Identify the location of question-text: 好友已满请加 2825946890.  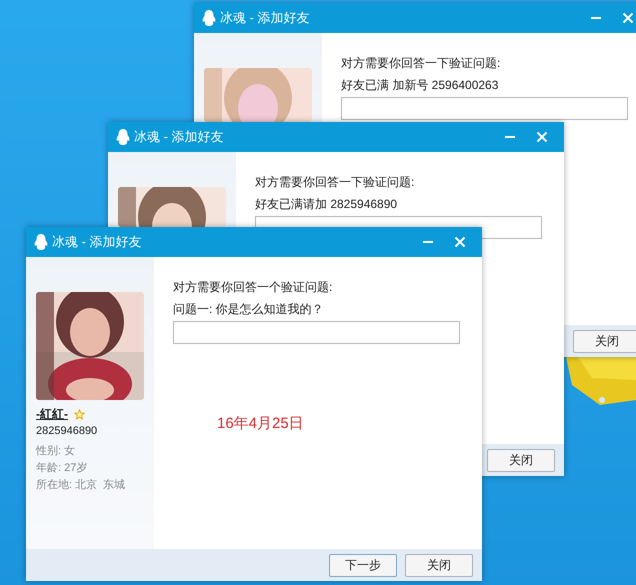
(326, 204).